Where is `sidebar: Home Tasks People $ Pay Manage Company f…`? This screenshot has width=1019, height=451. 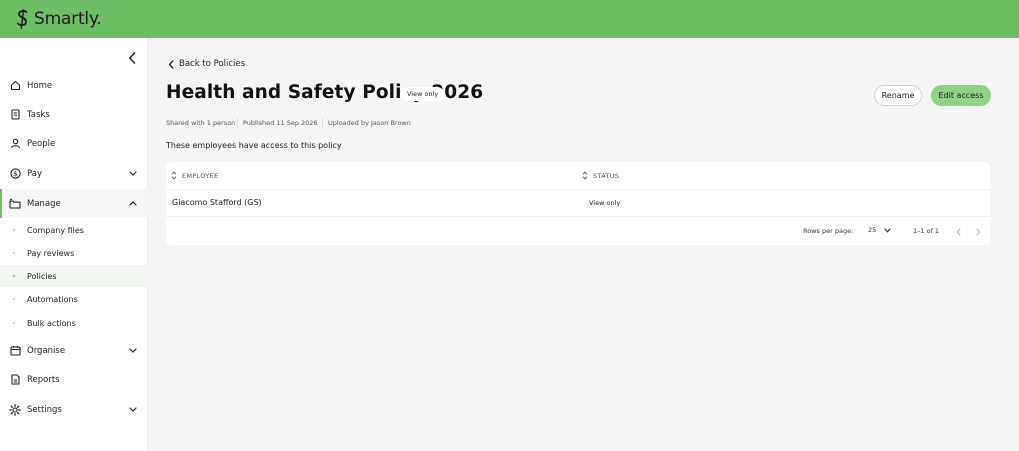 sidebar: Home Tasks People $ Pay Manage Company f… is located at coordinates (74, 244).